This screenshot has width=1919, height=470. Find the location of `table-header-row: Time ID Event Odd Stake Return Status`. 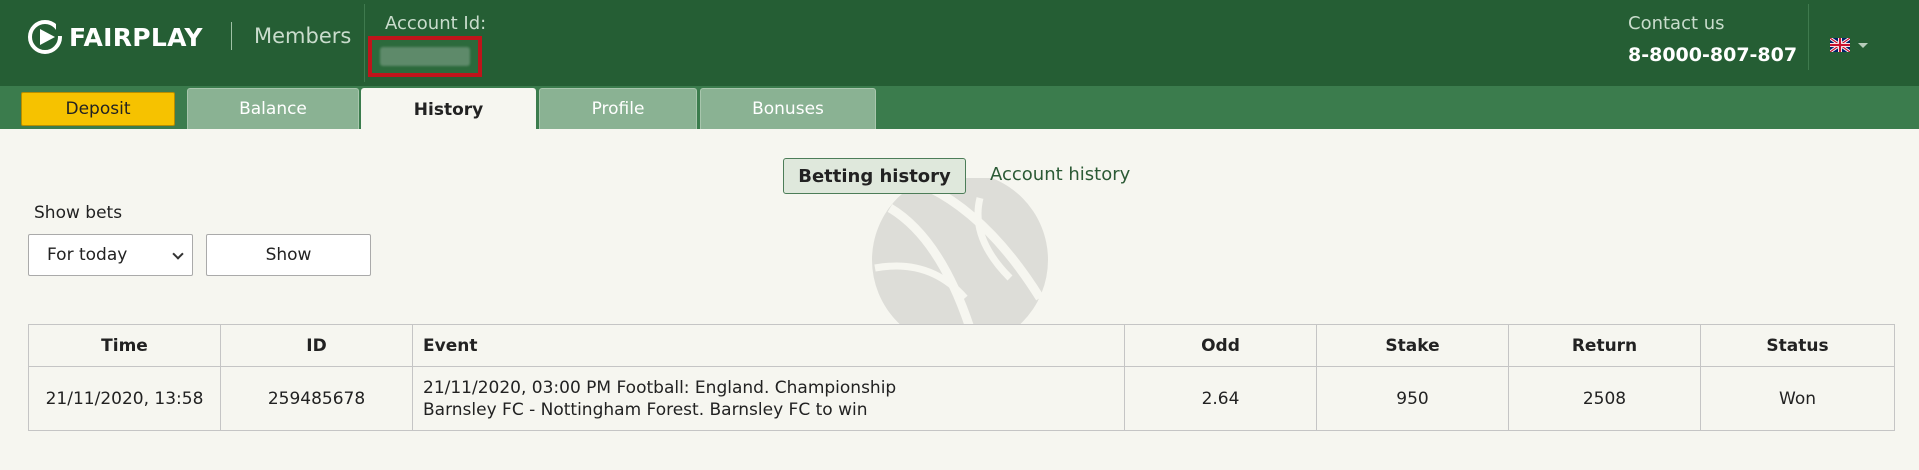

table-header-row: Time ID Event Odd Stake Return Status is located at coordinates (961, 345).